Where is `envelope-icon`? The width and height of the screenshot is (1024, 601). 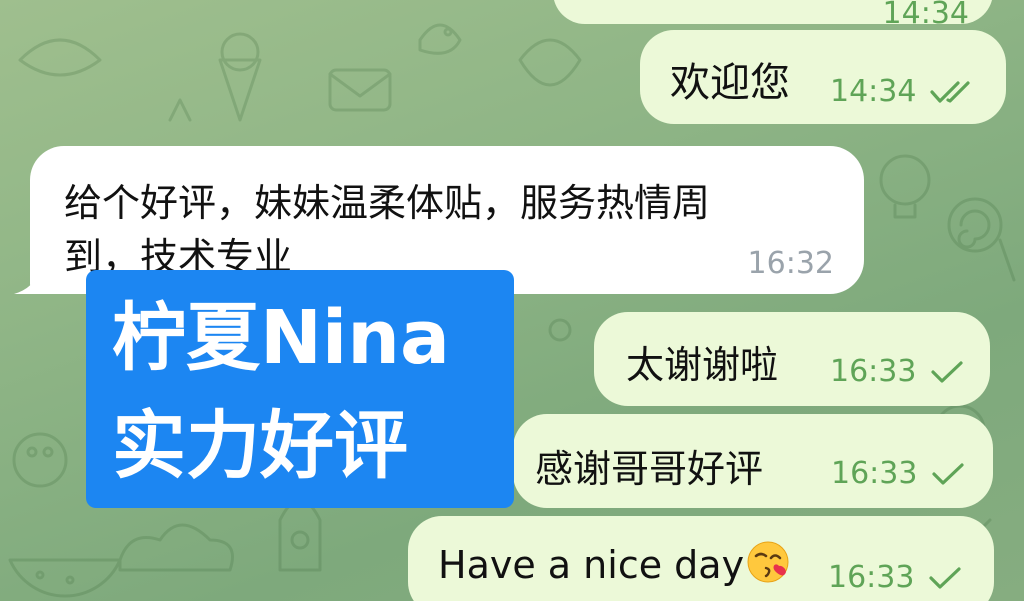
envelope-icon is located at coordinates (360, 90).